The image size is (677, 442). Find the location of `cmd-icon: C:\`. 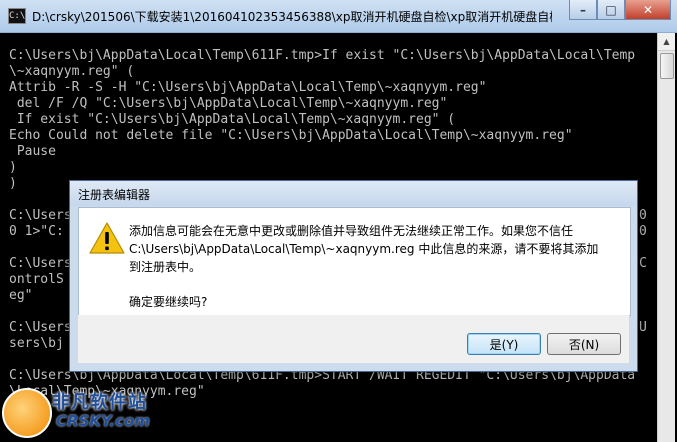

cmd-icon: C:\ is located at coordinates (17, 16).